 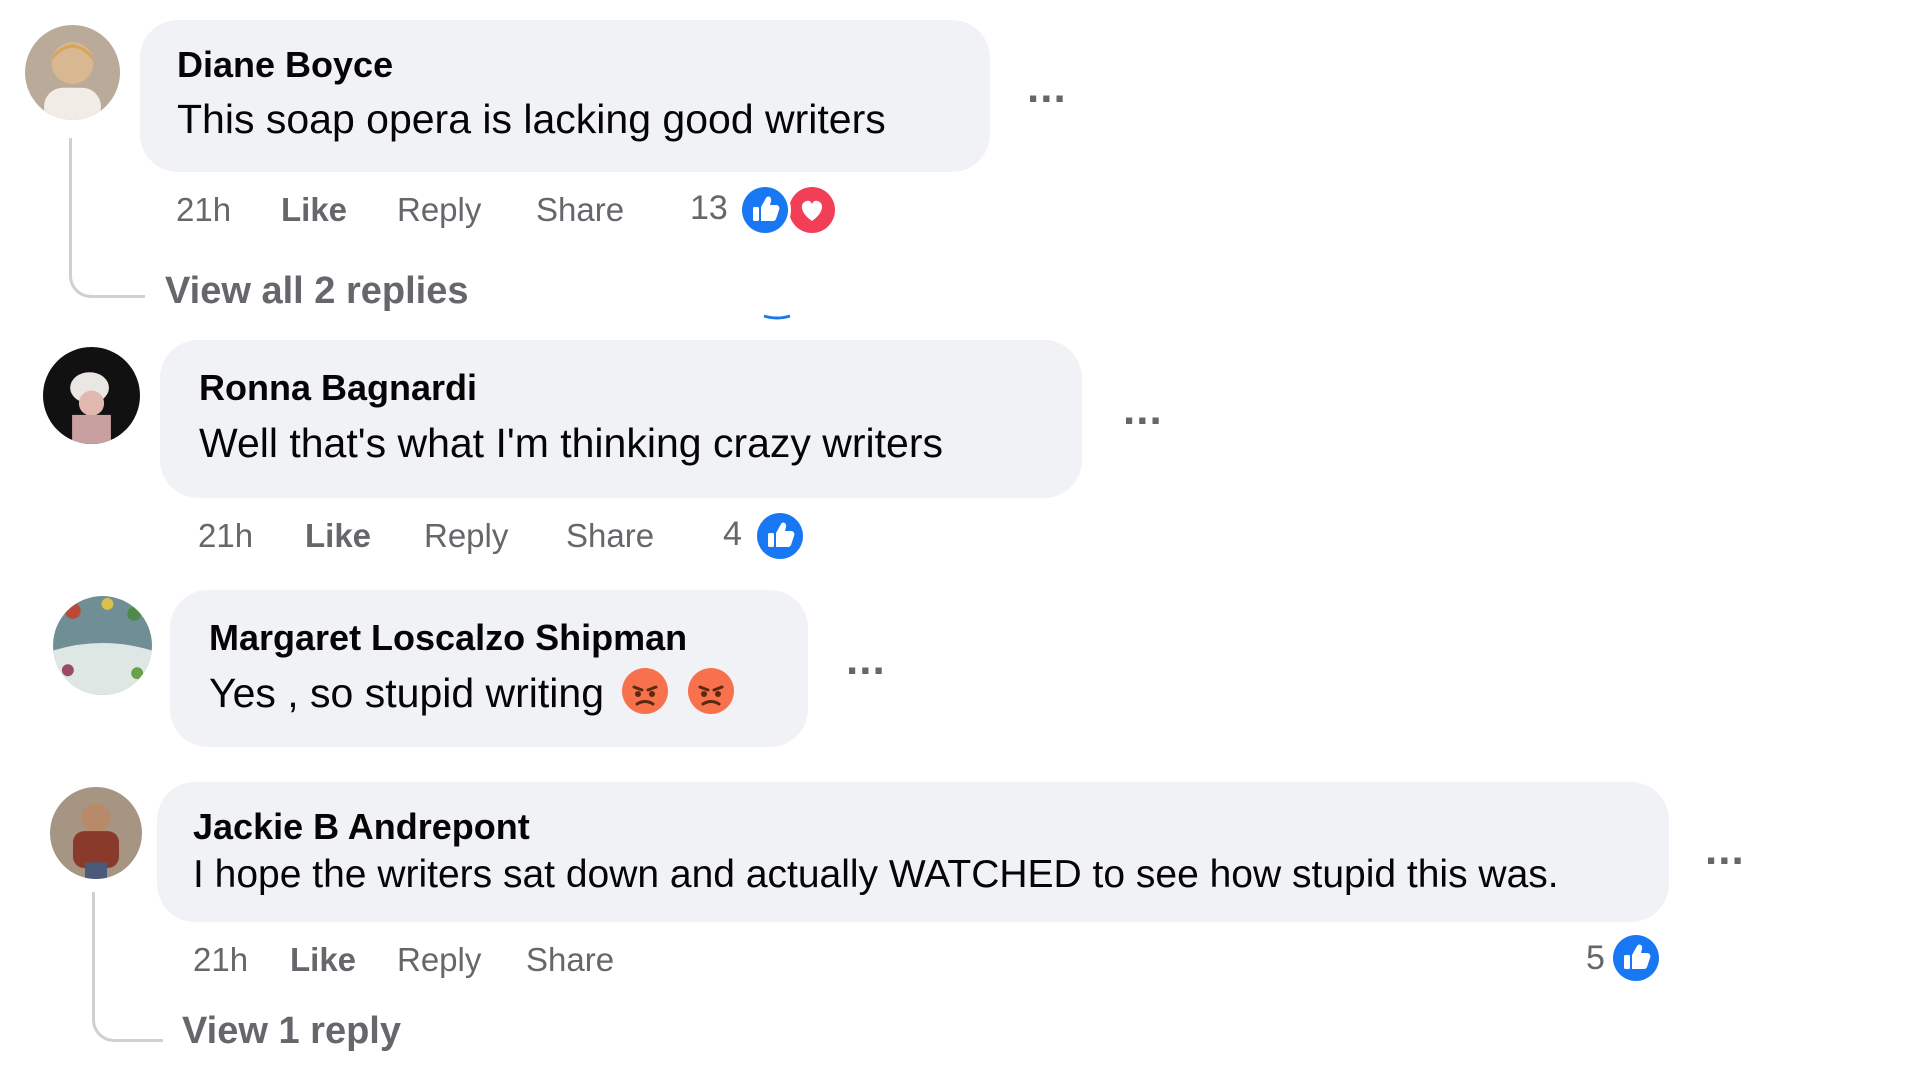 I want to click on love-icon, so click(x=812, y=210).